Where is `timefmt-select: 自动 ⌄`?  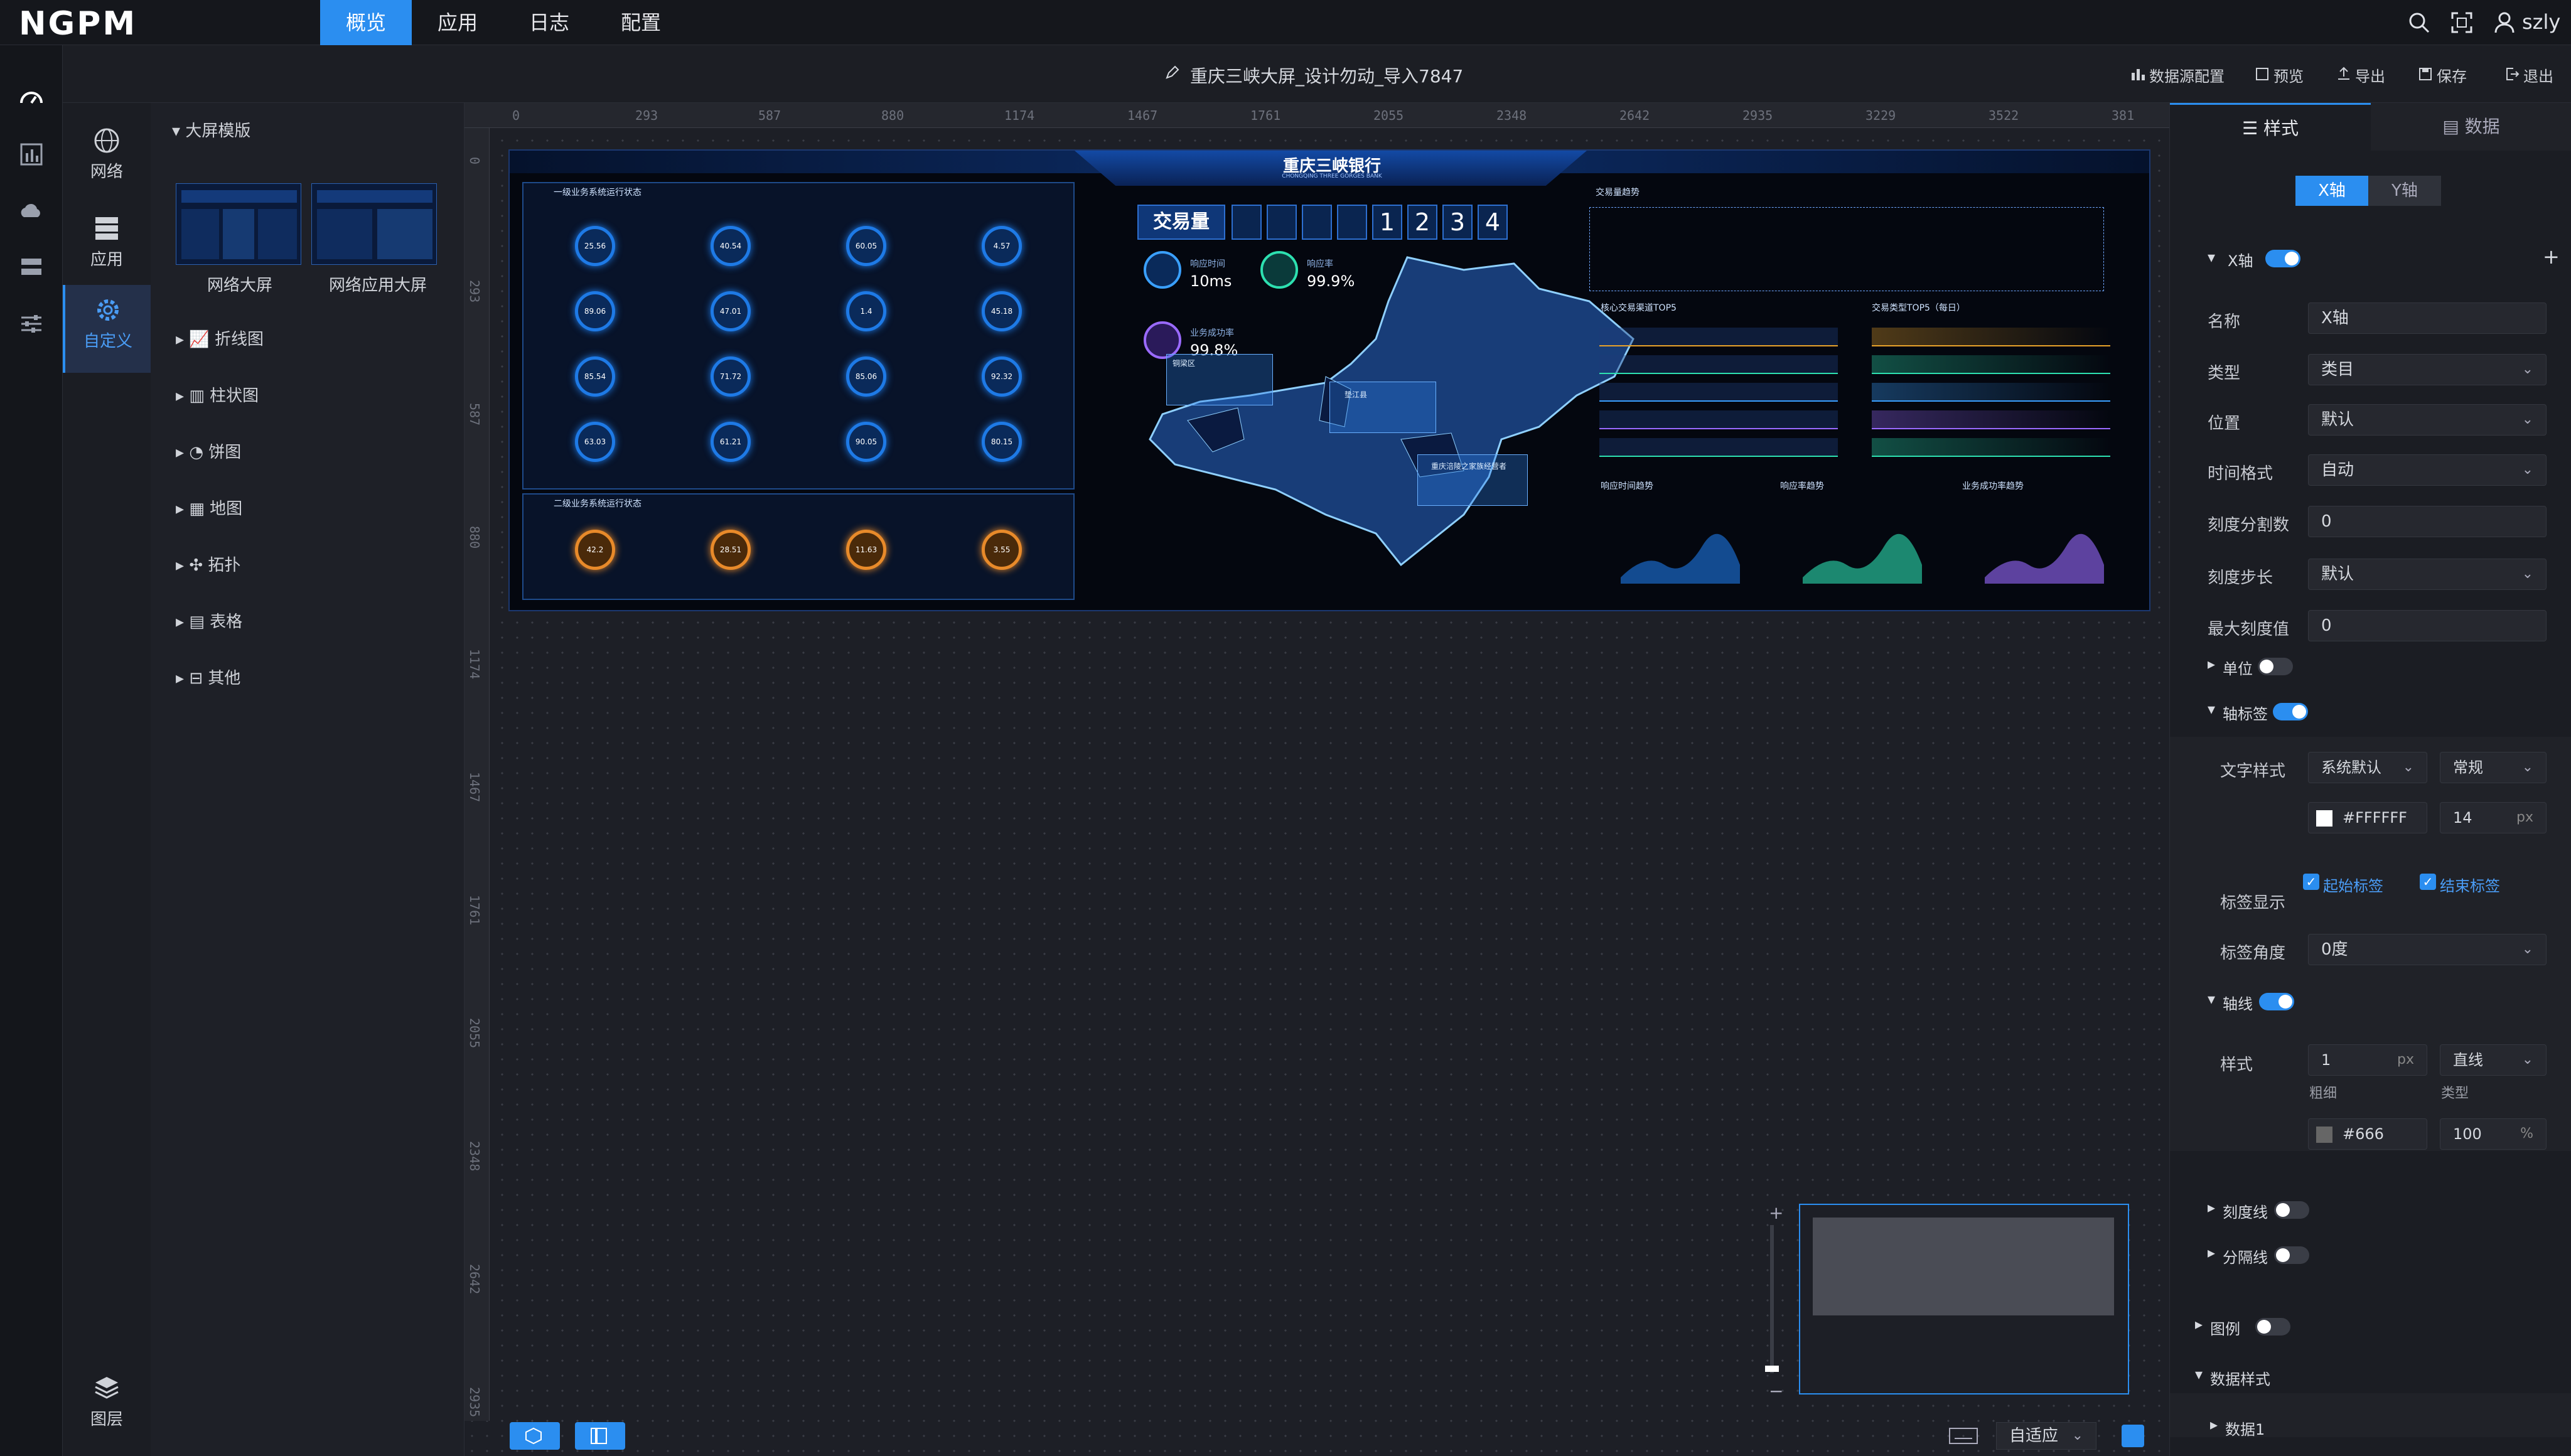 timefmt-select: 自动 ⌄ is located at coordinates (2427, 470).